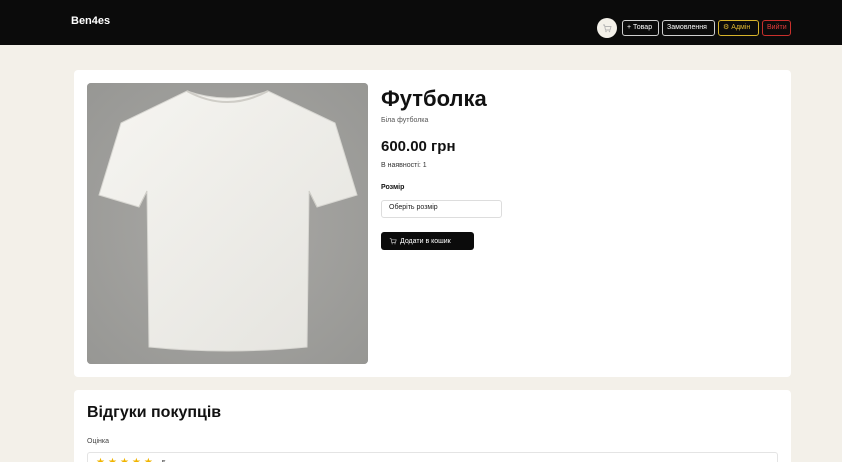 The image size is (842, 462). Describe the element at coordinates (434, 98) in the screenshot. I see `product-title: Футболка` at that location.